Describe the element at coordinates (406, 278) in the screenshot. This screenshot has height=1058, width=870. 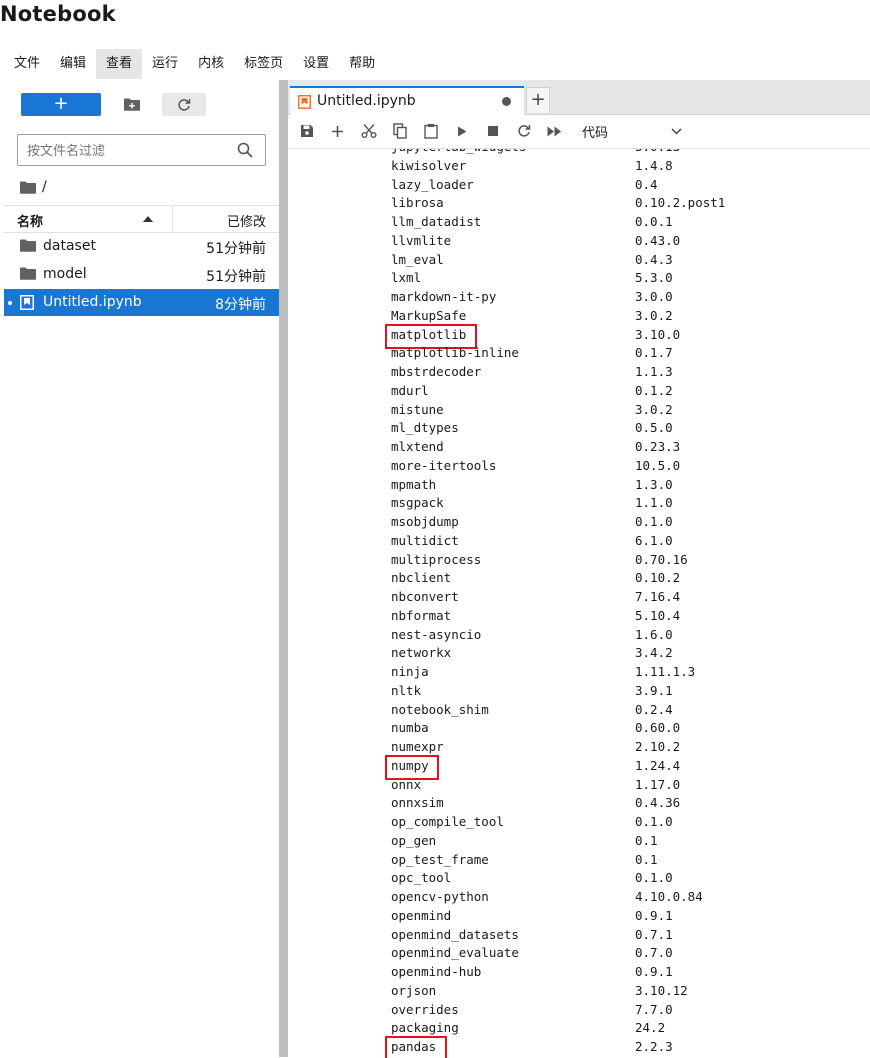
I see `package-name: lxml` at that location.